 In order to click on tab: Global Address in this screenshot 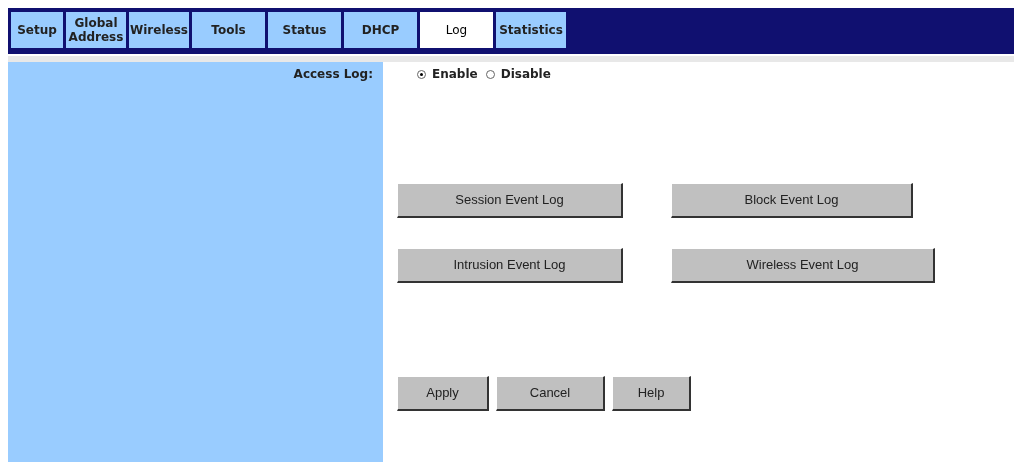, I will do `click(96, 30)`.